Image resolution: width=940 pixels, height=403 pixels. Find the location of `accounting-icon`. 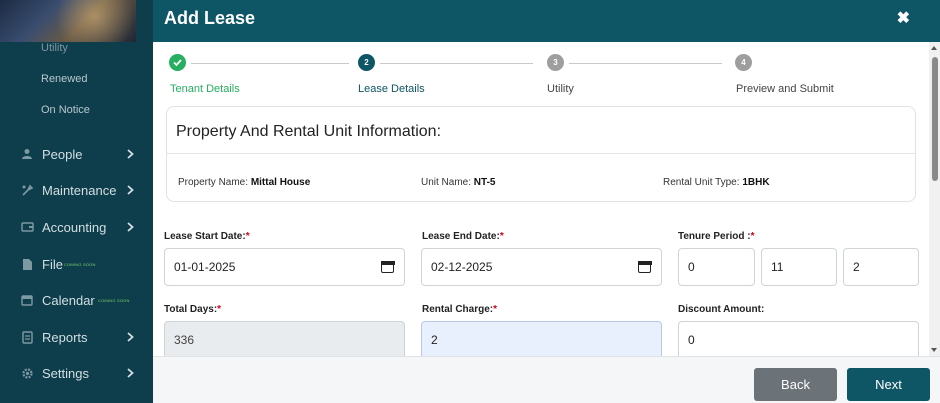

accounting-icon is located at coordinates (27, 227).